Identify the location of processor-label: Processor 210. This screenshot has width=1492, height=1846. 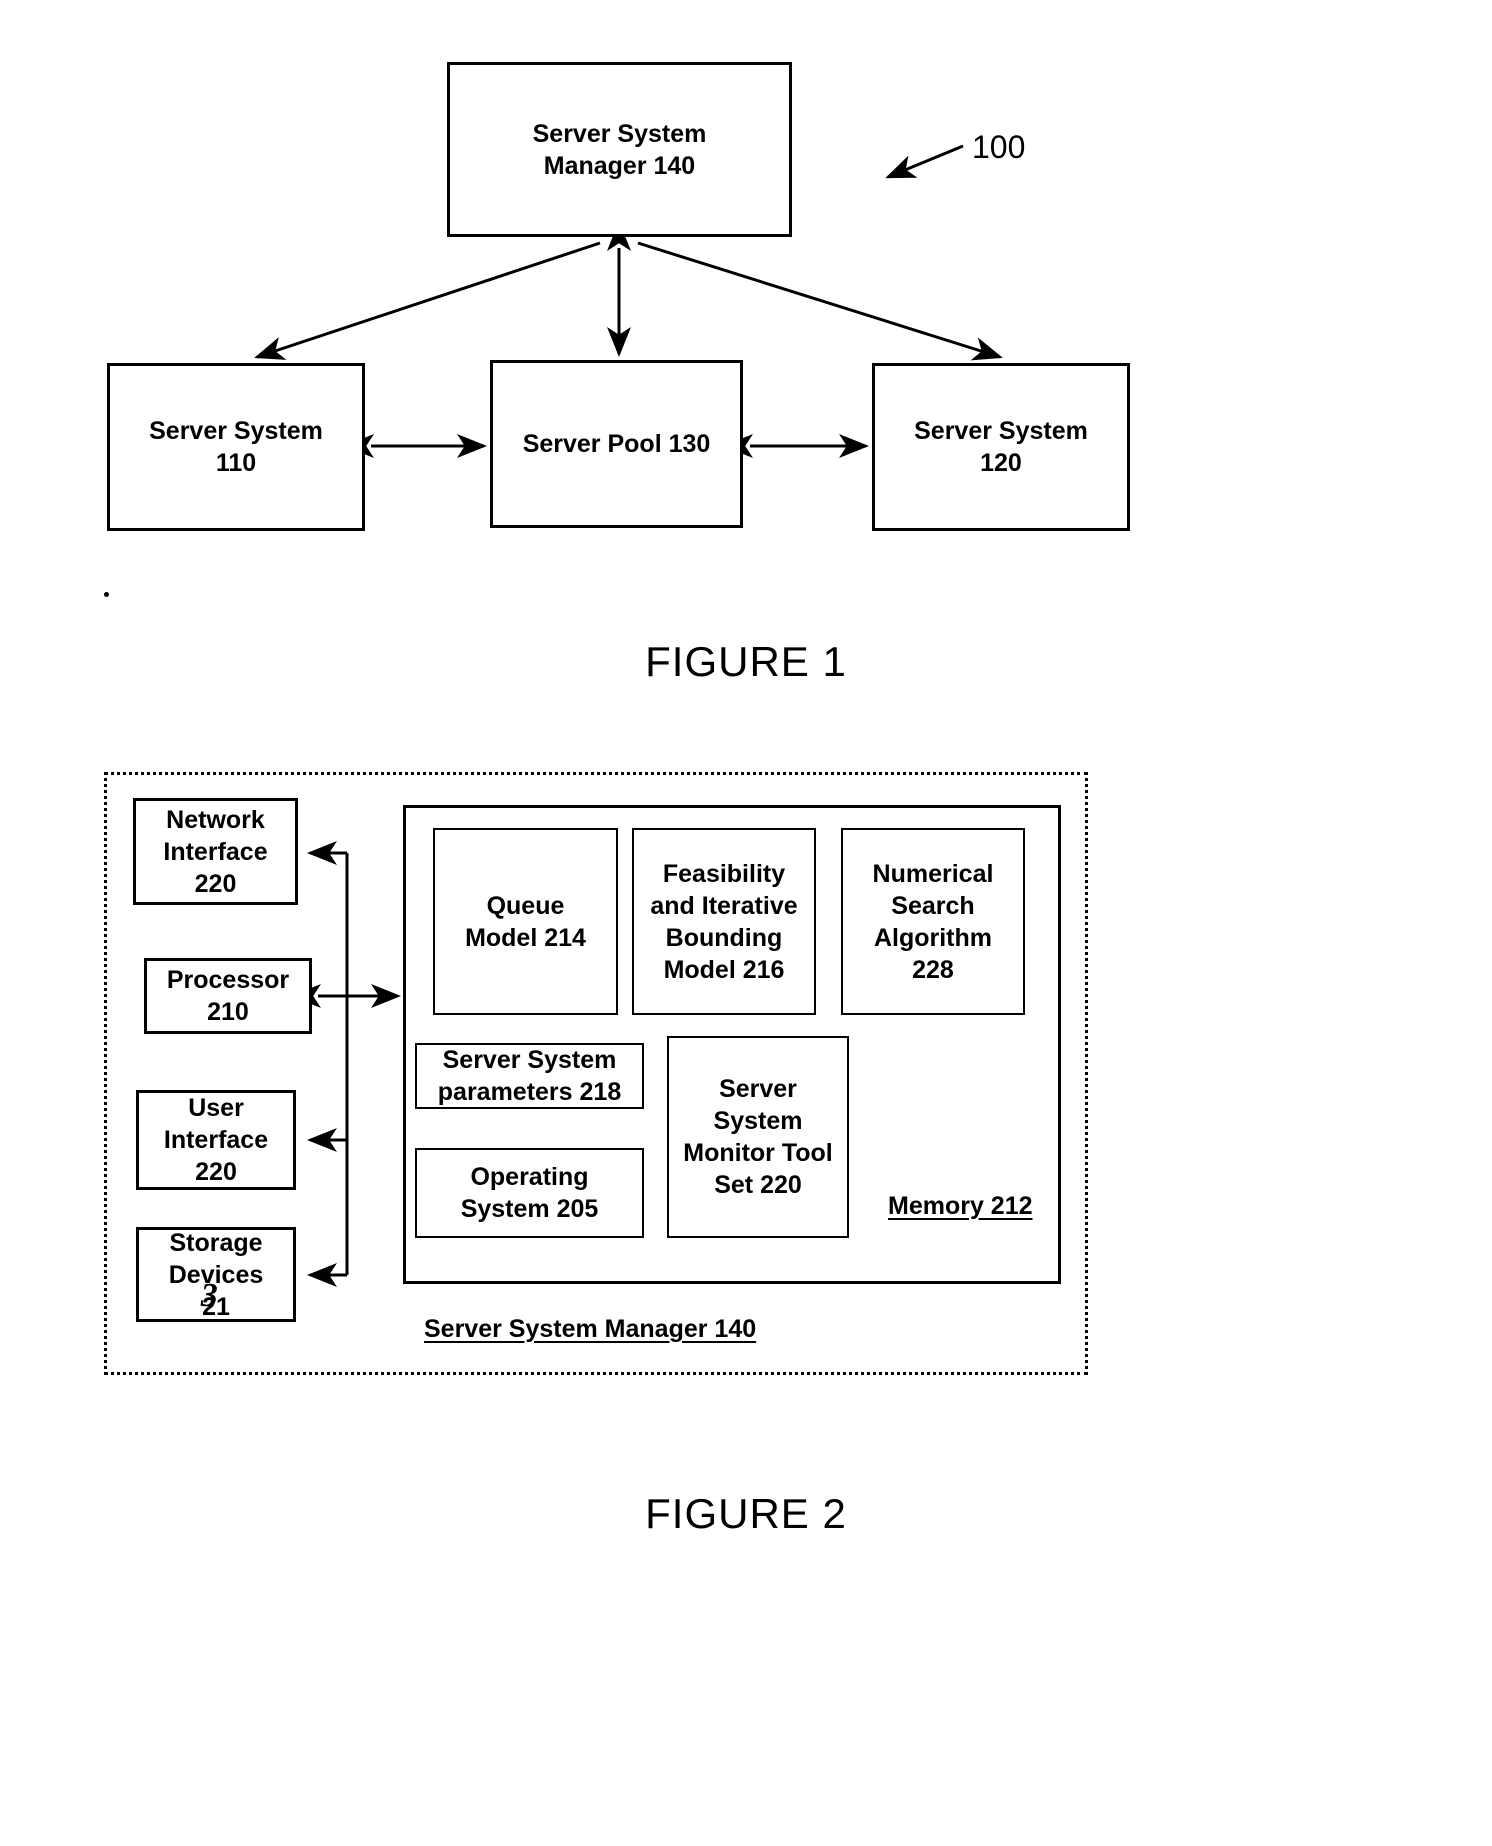
(228, 996).